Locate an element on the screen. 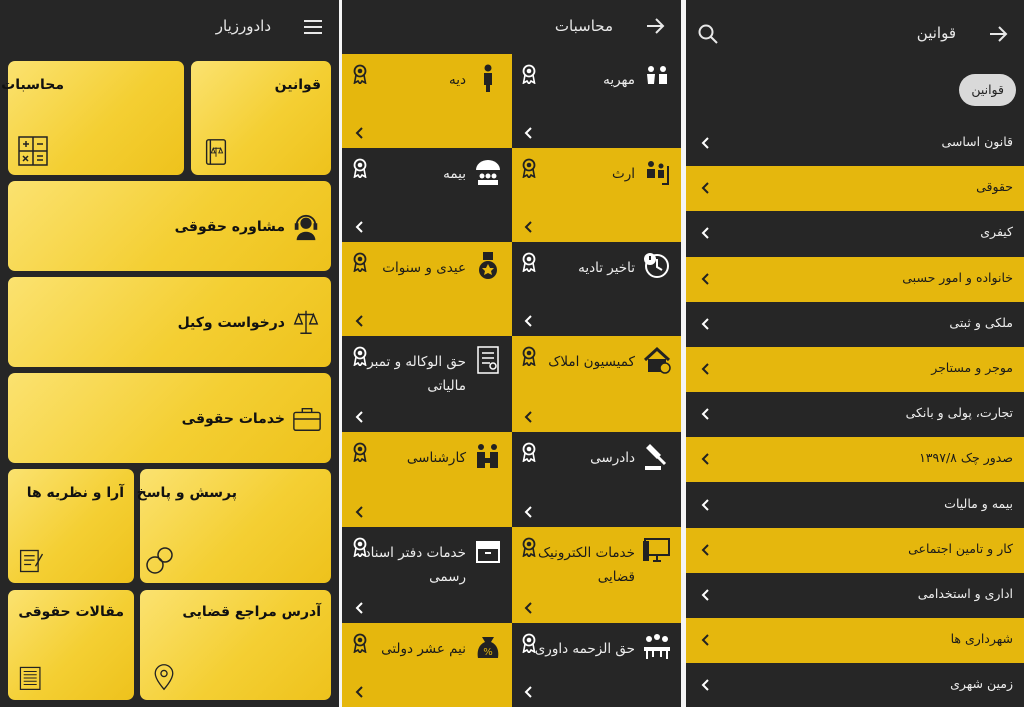  laws-list-item: شهرداری ها is located at coordinates (855, 641).